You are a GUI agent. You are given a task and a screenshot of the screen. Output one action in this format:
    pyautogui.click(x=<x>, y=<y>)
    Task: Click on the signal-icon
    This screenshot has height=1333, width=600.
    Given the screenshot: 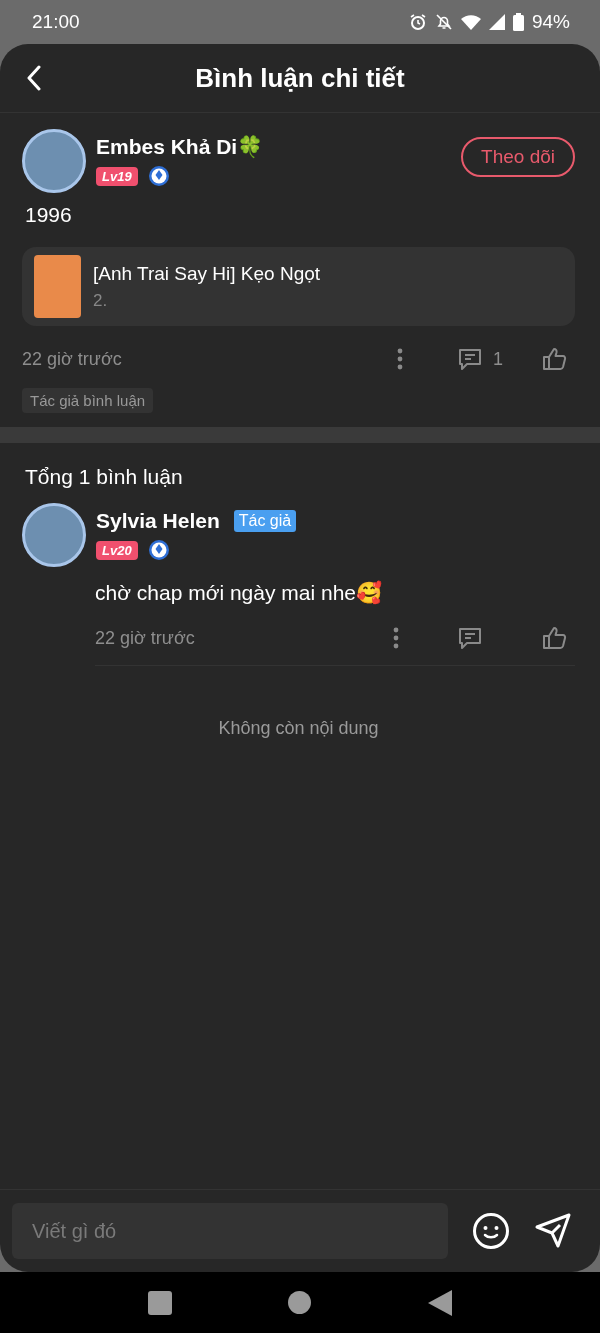 What is the action you would take?
    pyautogui.click(x=496, y=22)
    